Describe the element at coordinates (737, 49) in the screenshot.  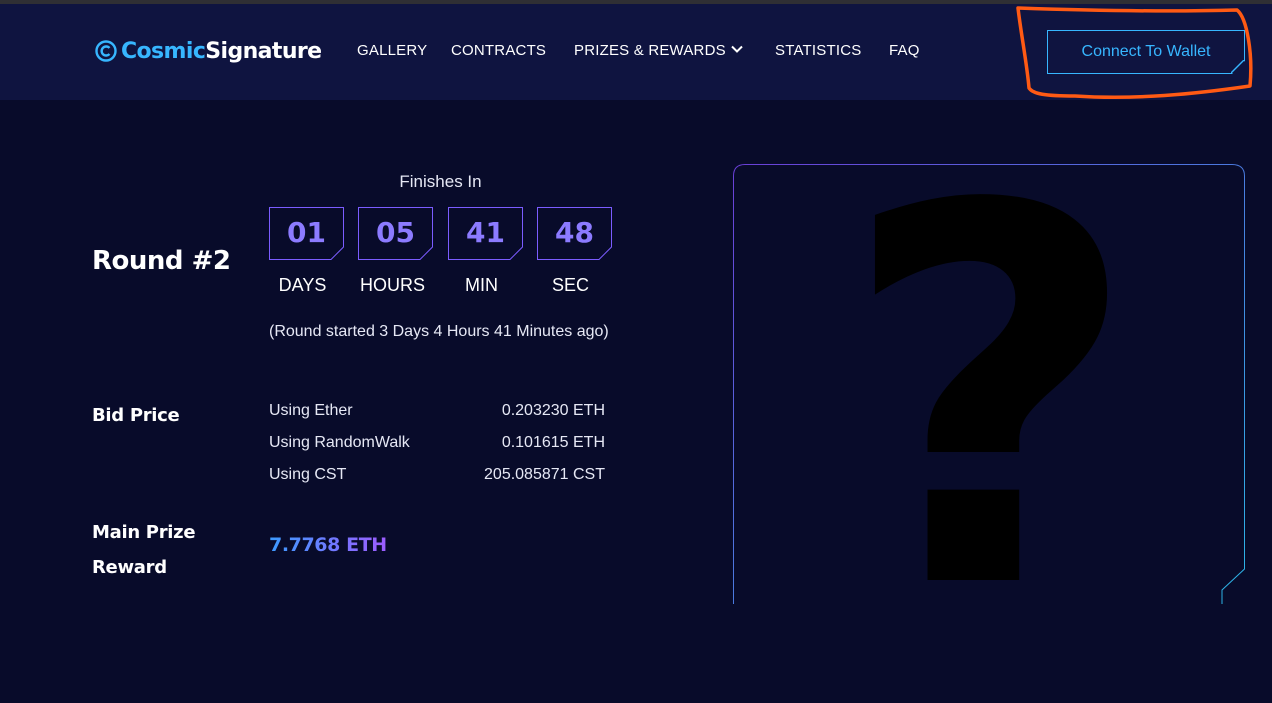
I see `chevron-down-icon` at that location.